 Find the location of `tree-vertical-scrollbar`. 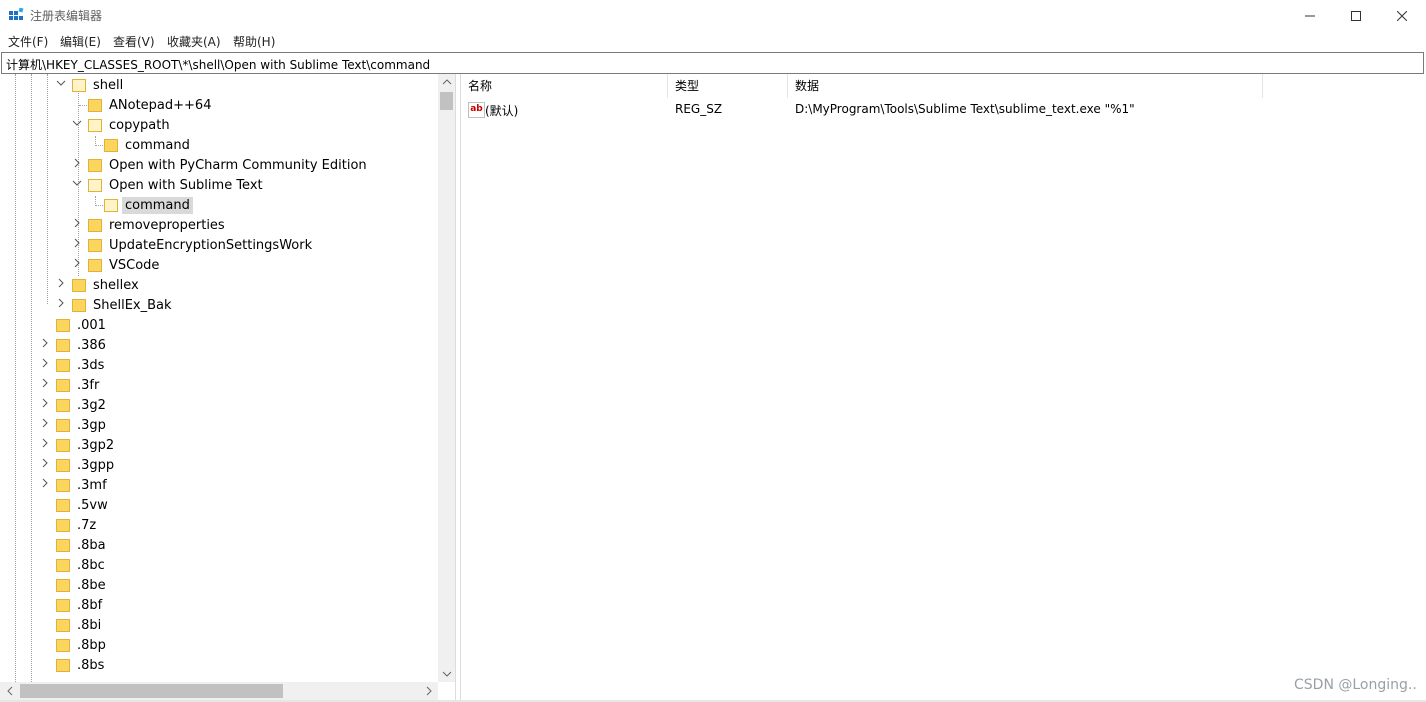

tree-vertical-scrollbar is located at coordinates (446, 378).